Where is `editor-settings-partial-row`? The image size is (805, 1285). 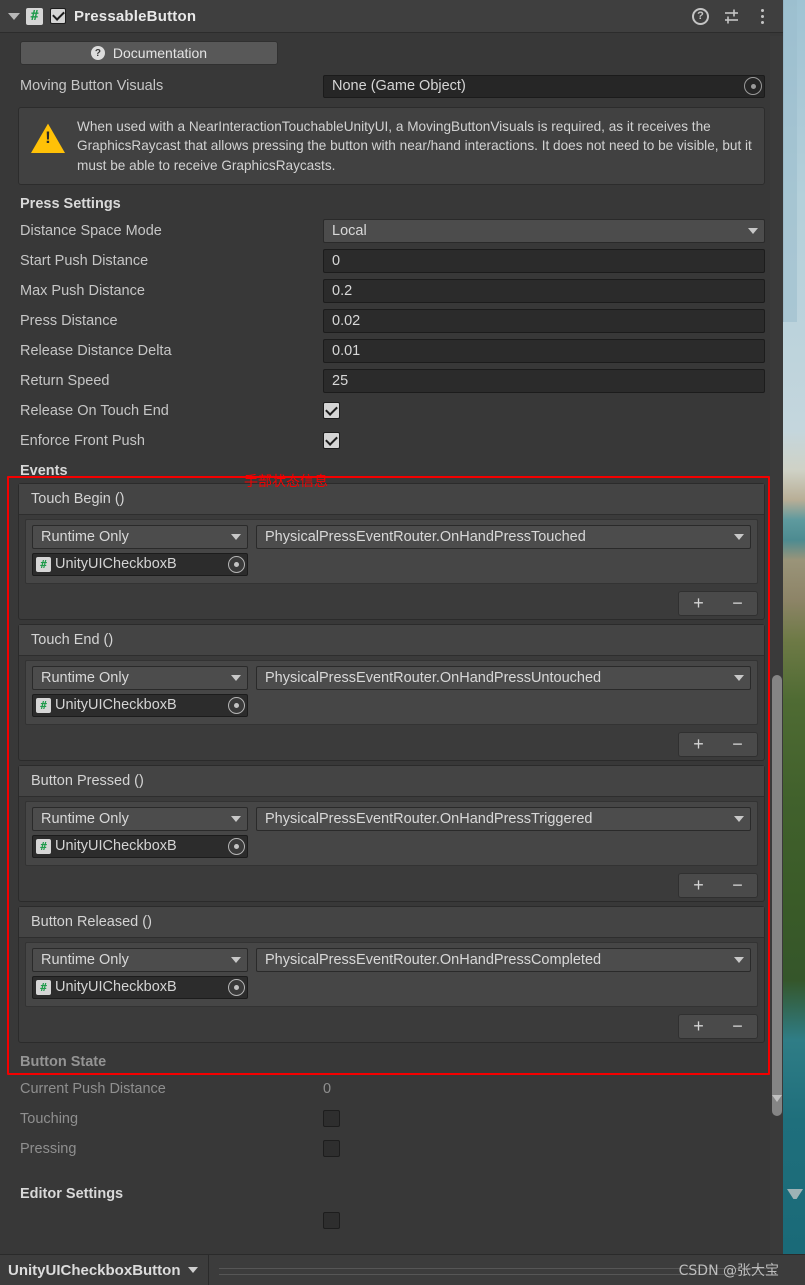 editor-settings-partial-row is located at coordinates (391, 1221).